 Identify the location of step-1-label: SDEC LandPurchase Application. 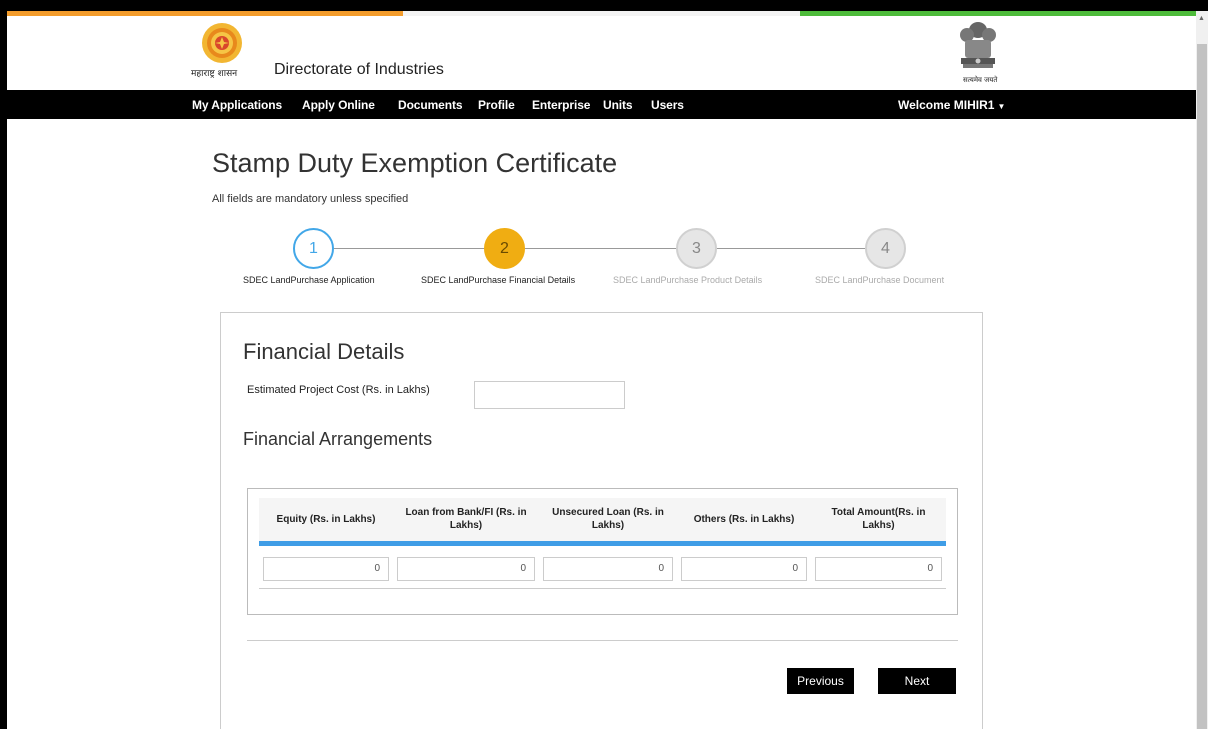
(309, 280).